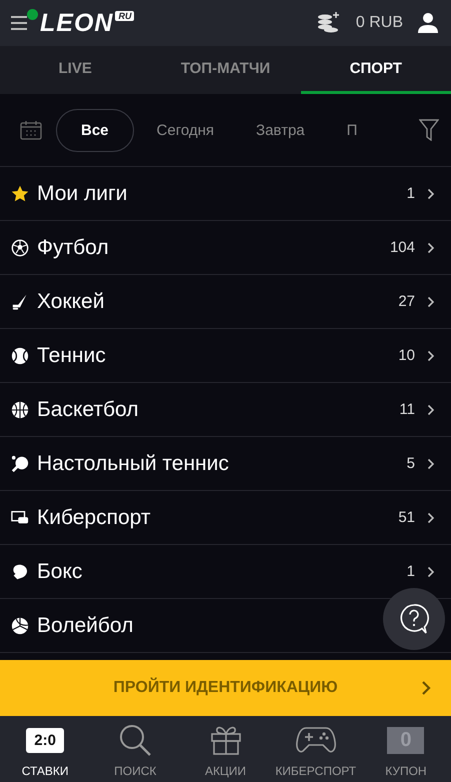 This screenshot has height=782, width=451. I want to click on nav-item: 2:0 СТАВКИ, so click(45, 749).